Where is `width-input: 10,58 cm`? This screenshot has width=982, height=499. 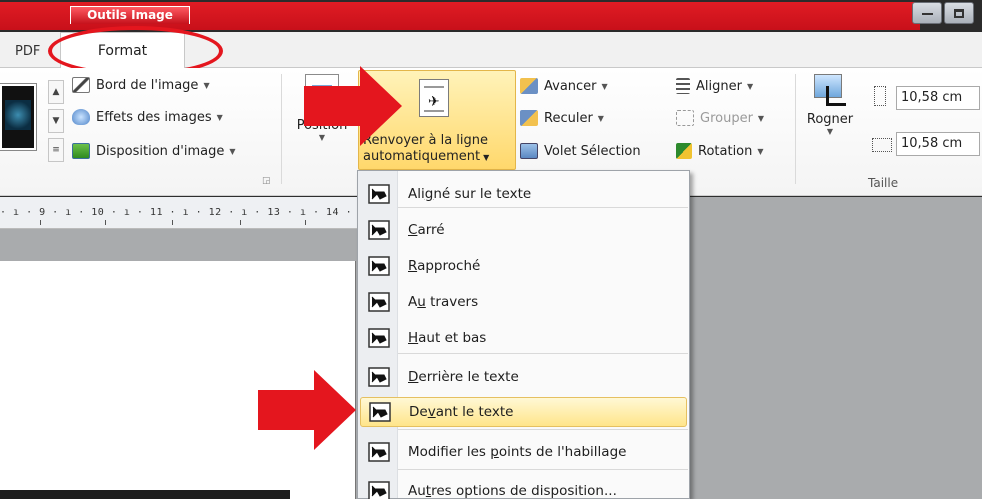
width-input: 10,58 cm is located at coordinates (938, 144).